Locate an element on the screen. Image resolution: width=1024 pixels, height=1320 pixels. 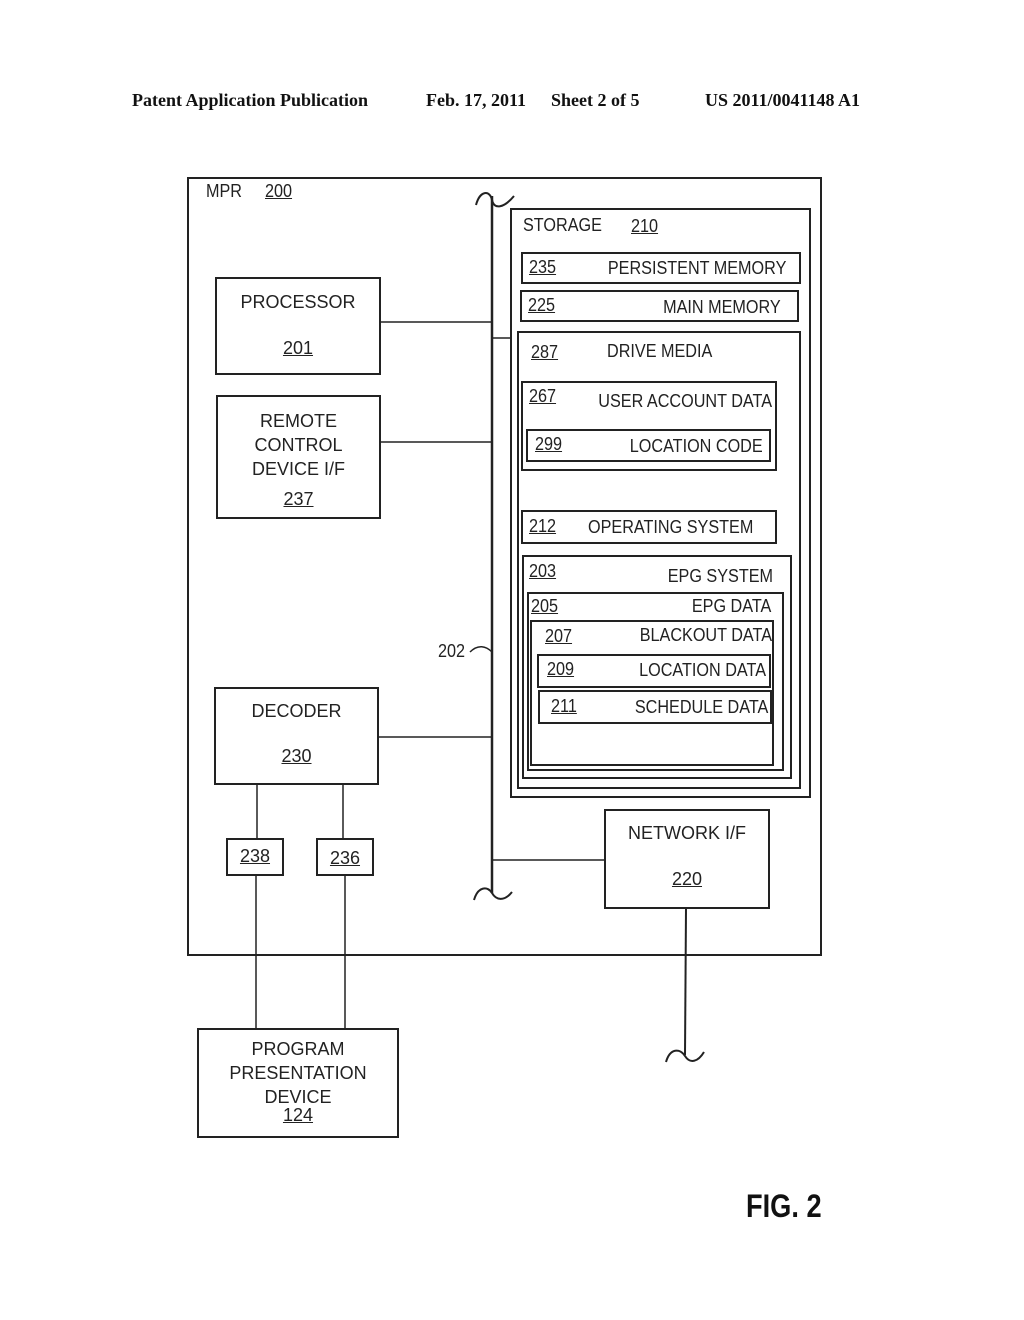
blackout-data-label: BLACKOUT DATA is located at coordinates (705, 635).